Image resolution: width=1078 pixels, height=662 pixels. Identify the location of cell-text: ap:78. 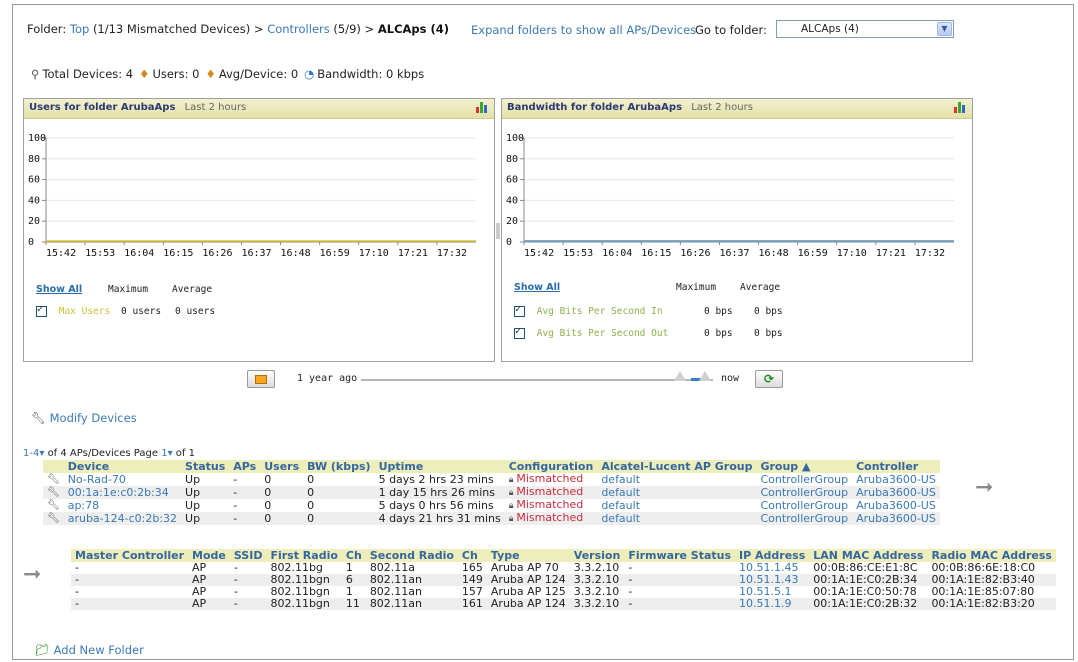
(83, 505).